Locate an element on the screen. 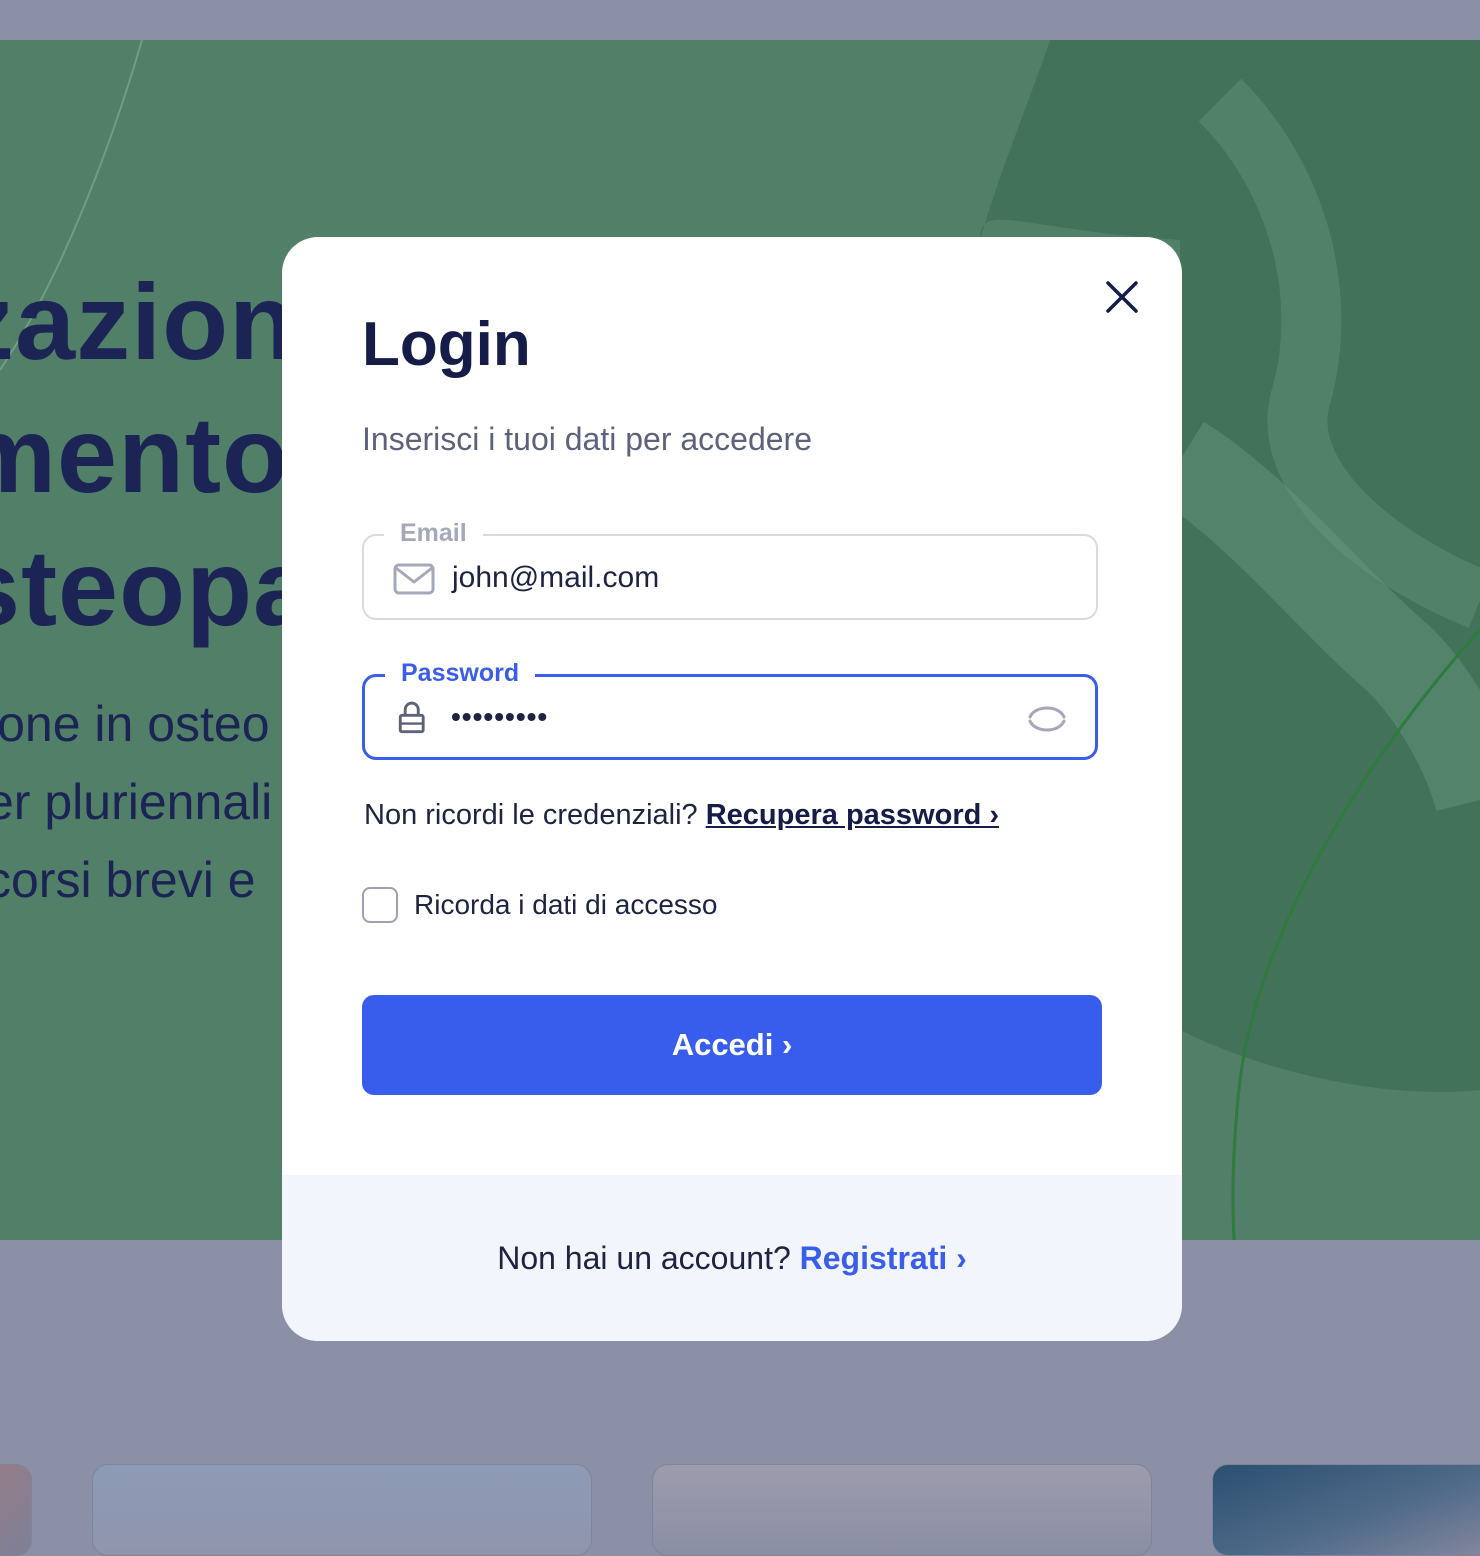  modal-footer: Non hai un account? Registrati › is located at coordinates (732, 1258).